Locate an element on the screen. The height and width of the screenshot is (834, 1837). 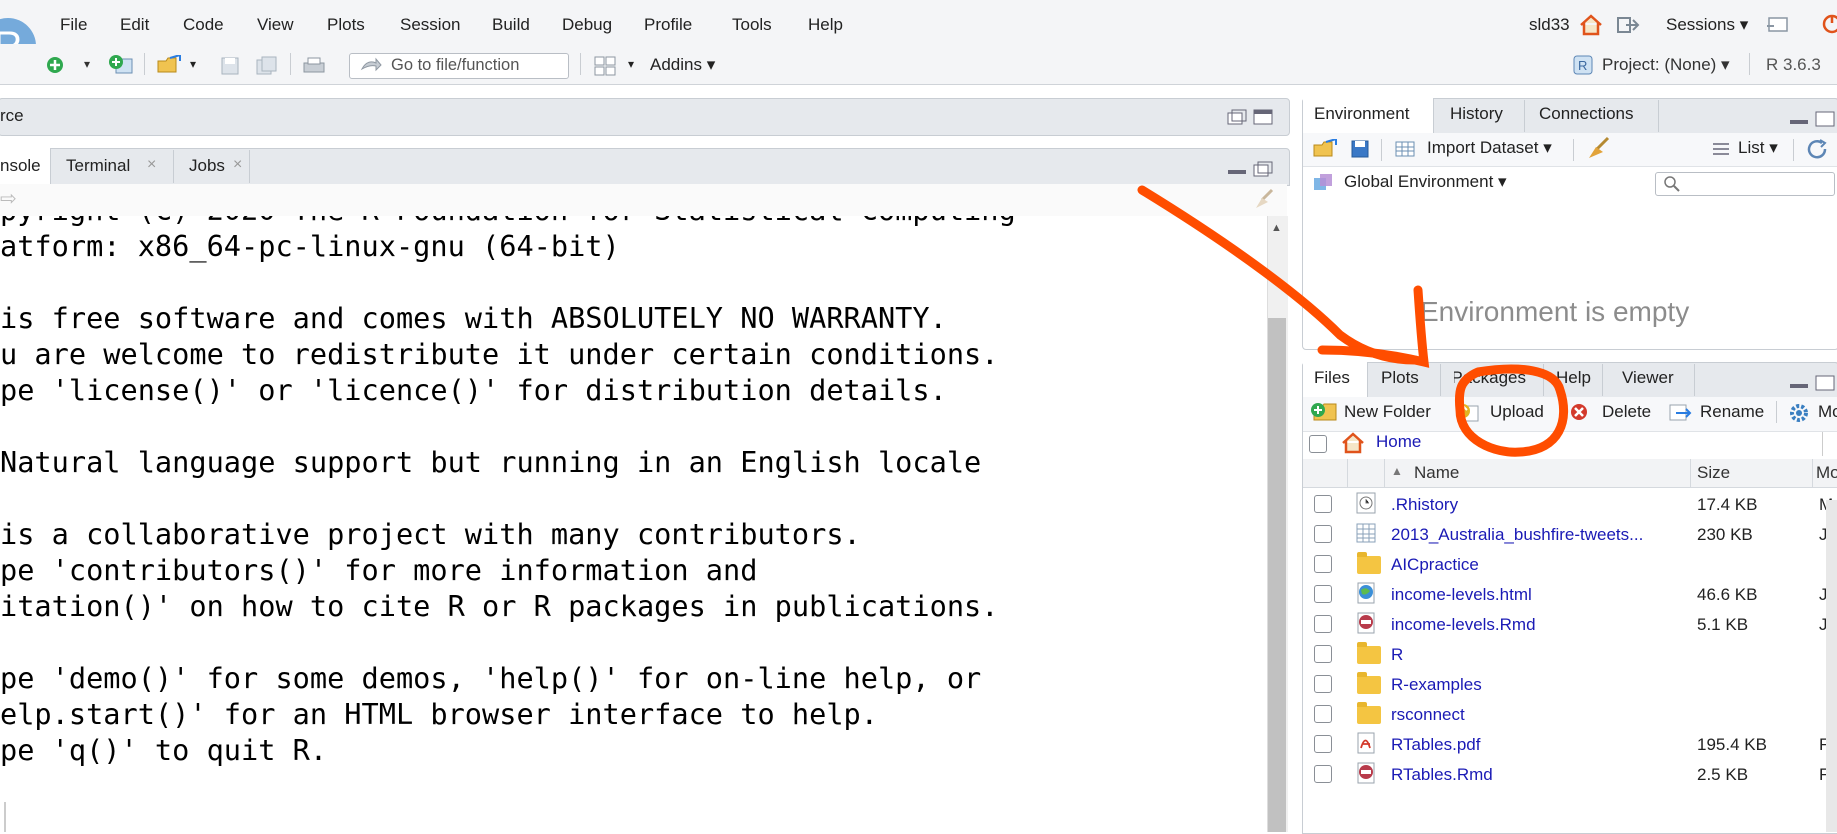
new-file-icon is located at coordinates (55, 65).